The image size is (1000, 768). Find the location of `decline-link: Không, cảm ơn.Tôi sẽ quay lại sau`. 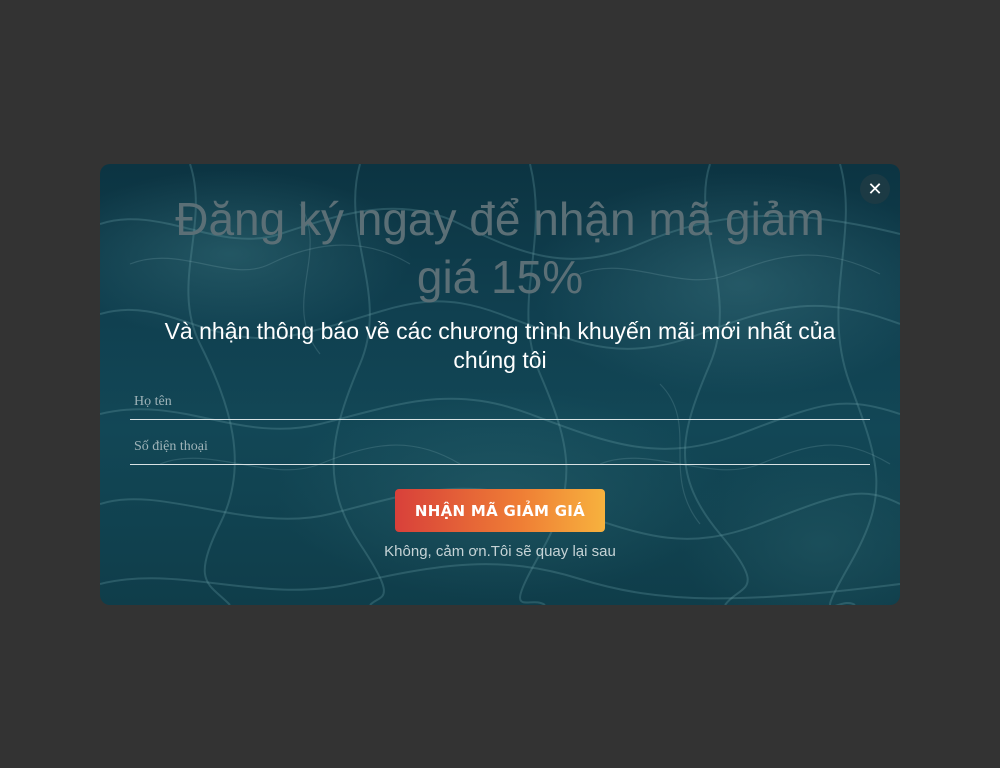

decline-link: Không, cảm ơn.Tôi sẽ quay lại sau is located at coordinates (500, 551).